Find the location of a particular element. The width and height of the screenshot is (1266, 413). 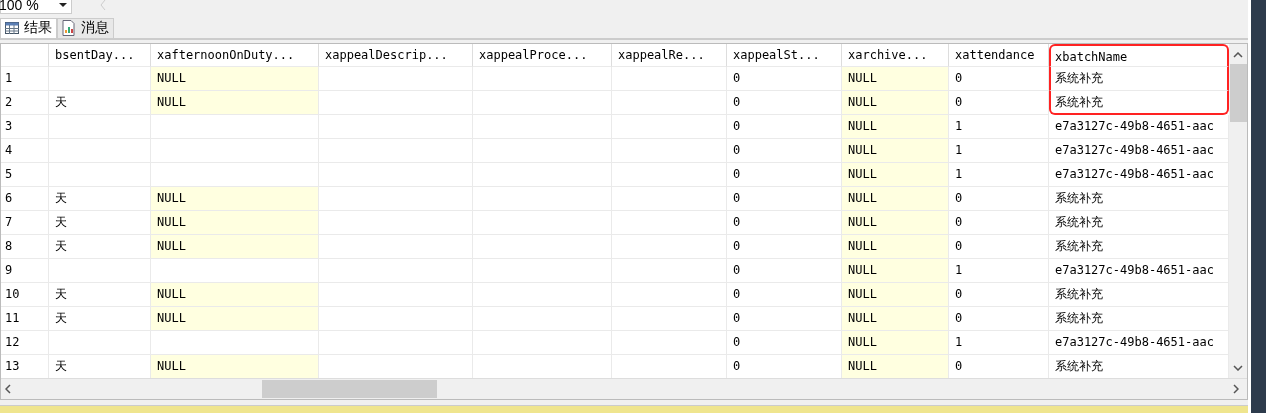

scroll-right-icon is located at coordinates (1236, 388).